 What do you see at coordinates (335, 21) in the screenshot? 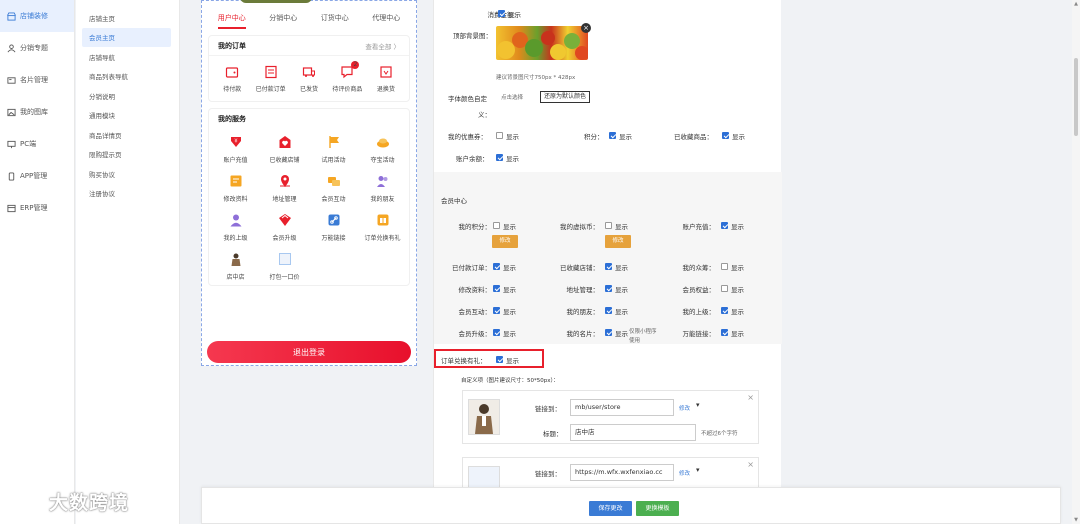
I see `tab-order-center: 订货中心` at bounding box center [335, 21].